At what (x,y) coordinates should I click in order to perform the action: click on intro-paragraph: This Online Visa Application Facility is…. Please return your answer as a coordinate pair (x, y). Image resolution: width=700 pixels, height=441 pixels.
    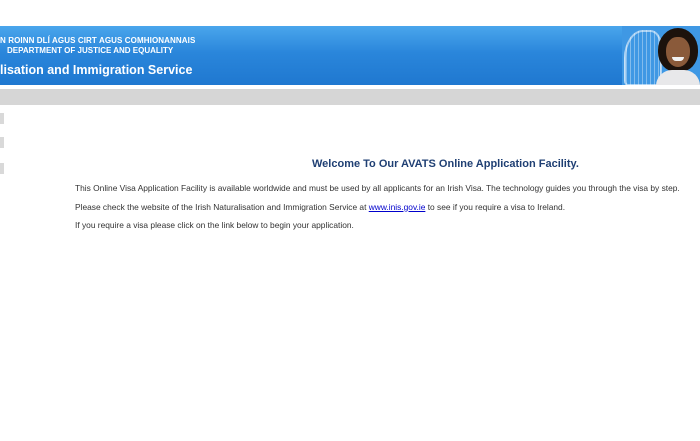
    Looking at the image, I should click on (377, 188).